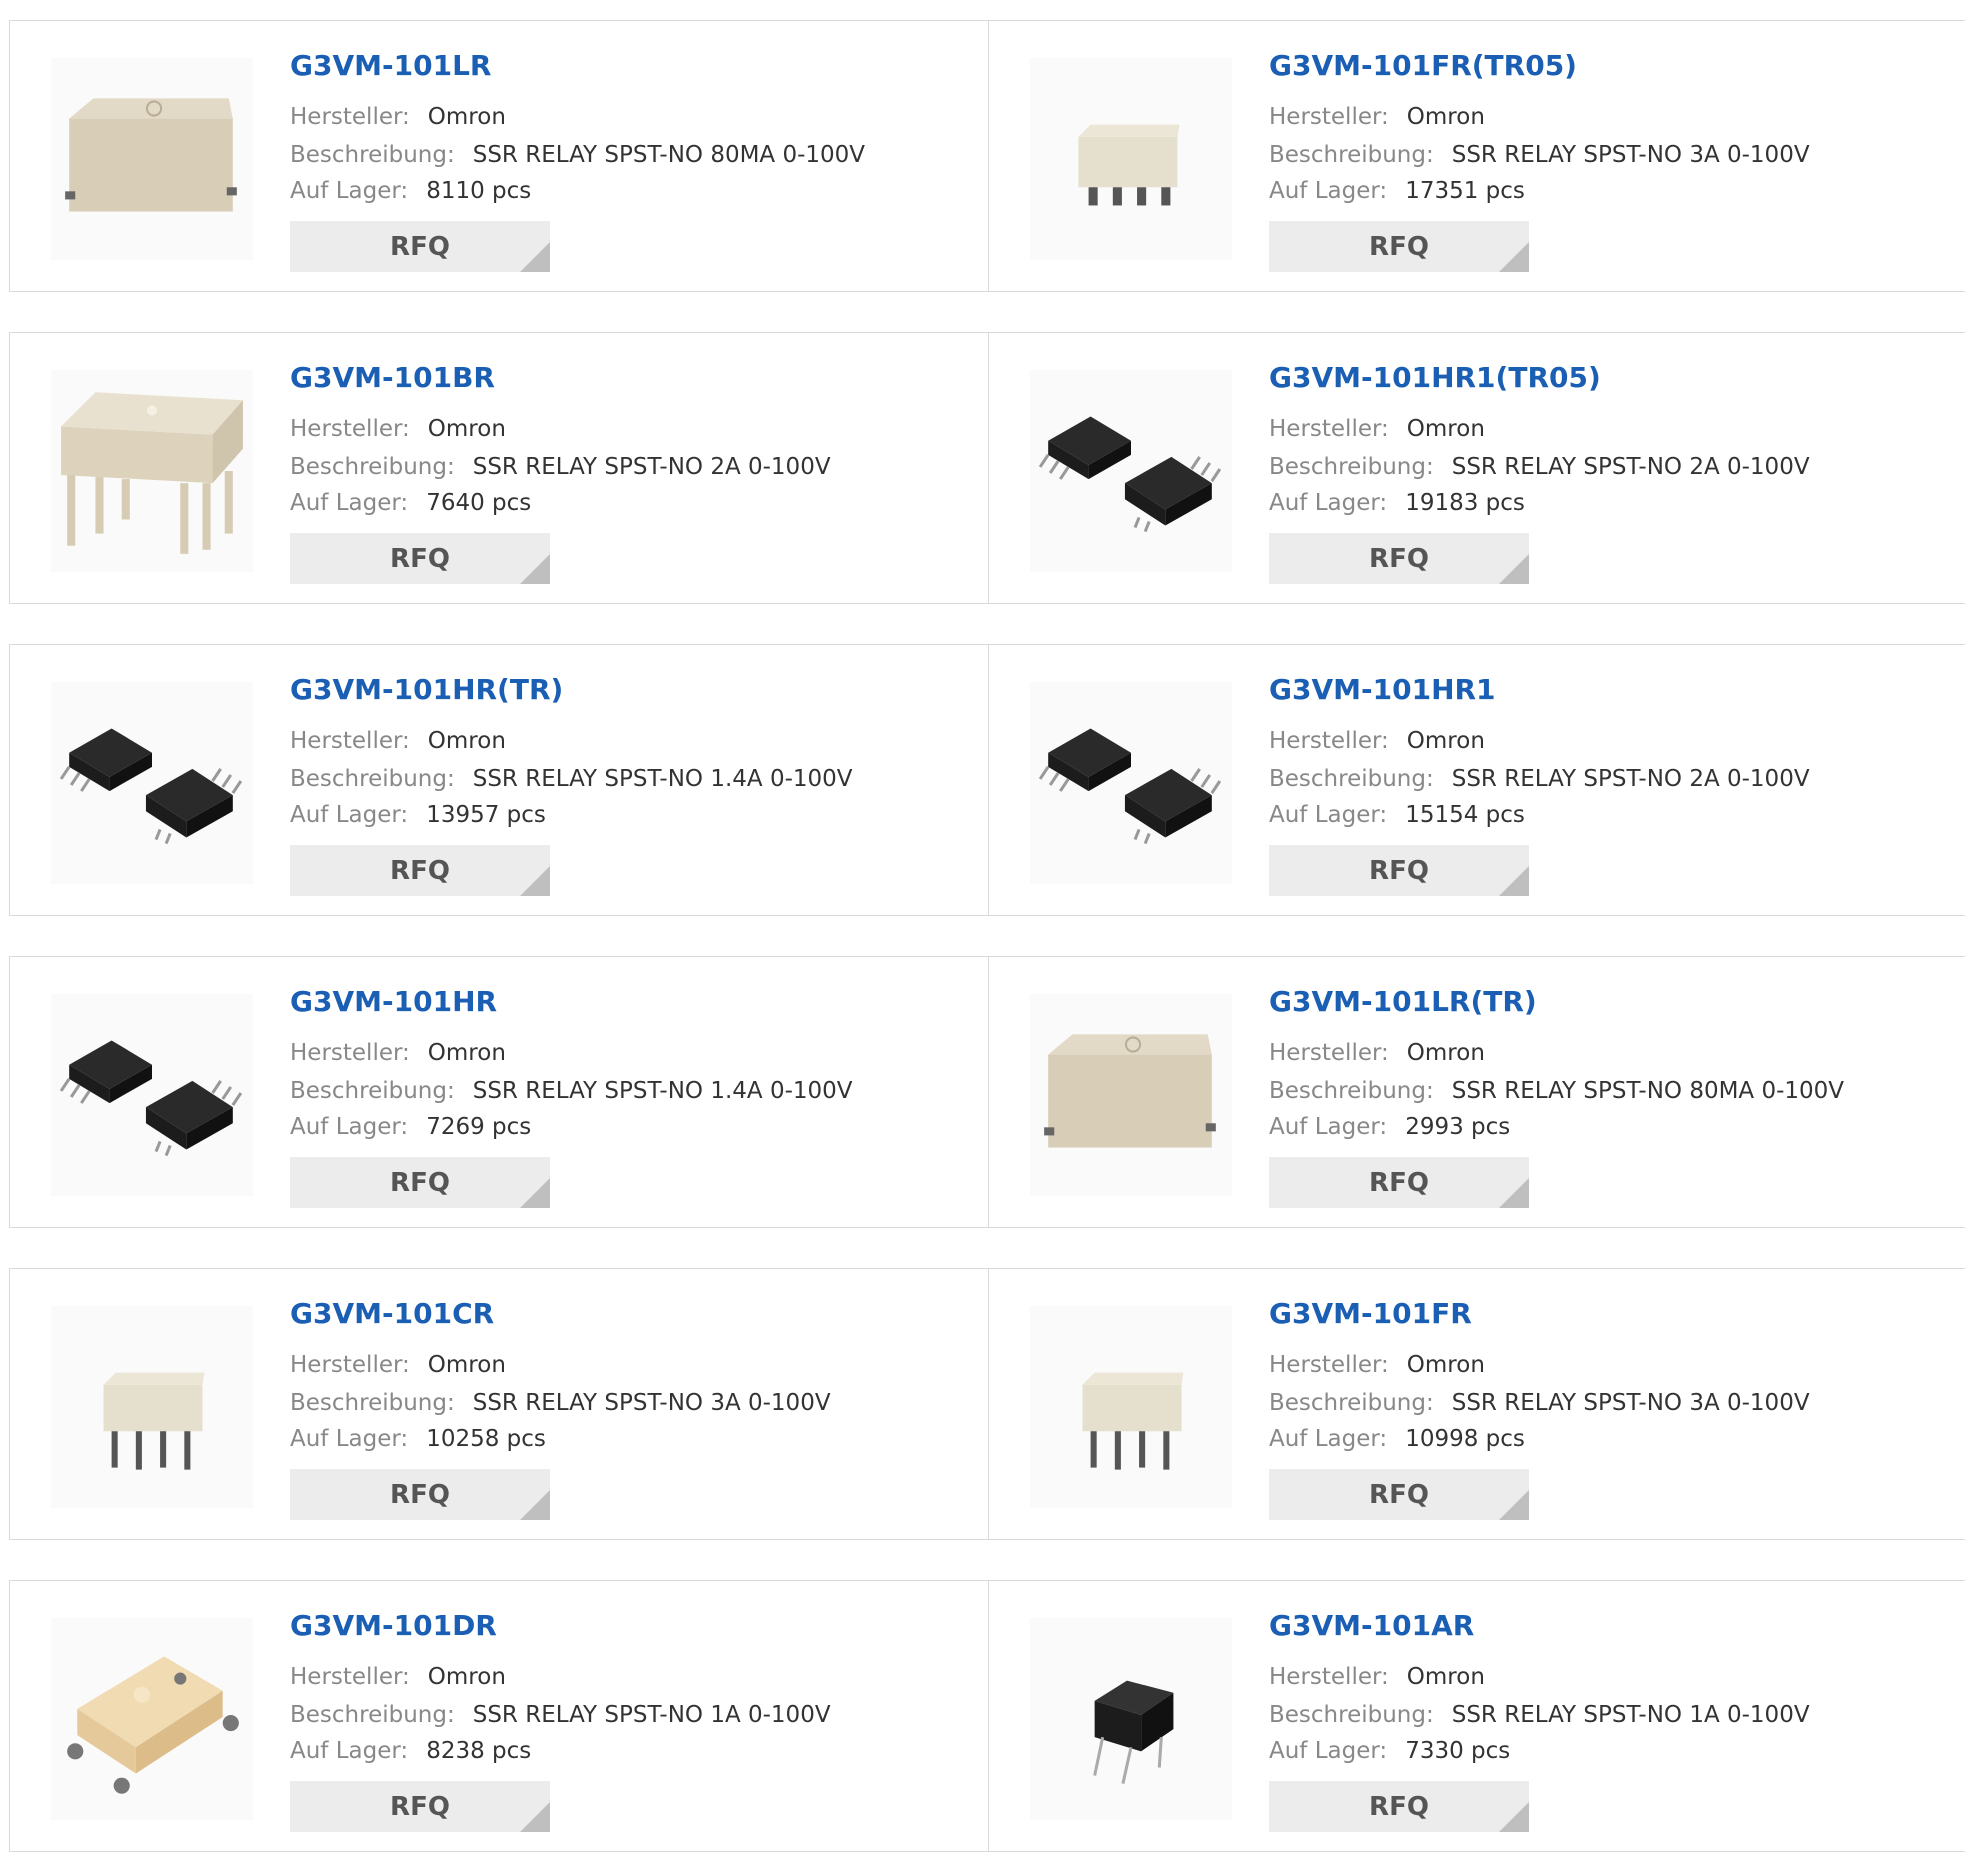 This screenshot has width=1965, height=1852. Describe the element at coordinates (1539, 1715) in the screenshot. I see `description-line: Beschreibung: SSR RELAY SPST-NO 1A 0-100V` at that location.